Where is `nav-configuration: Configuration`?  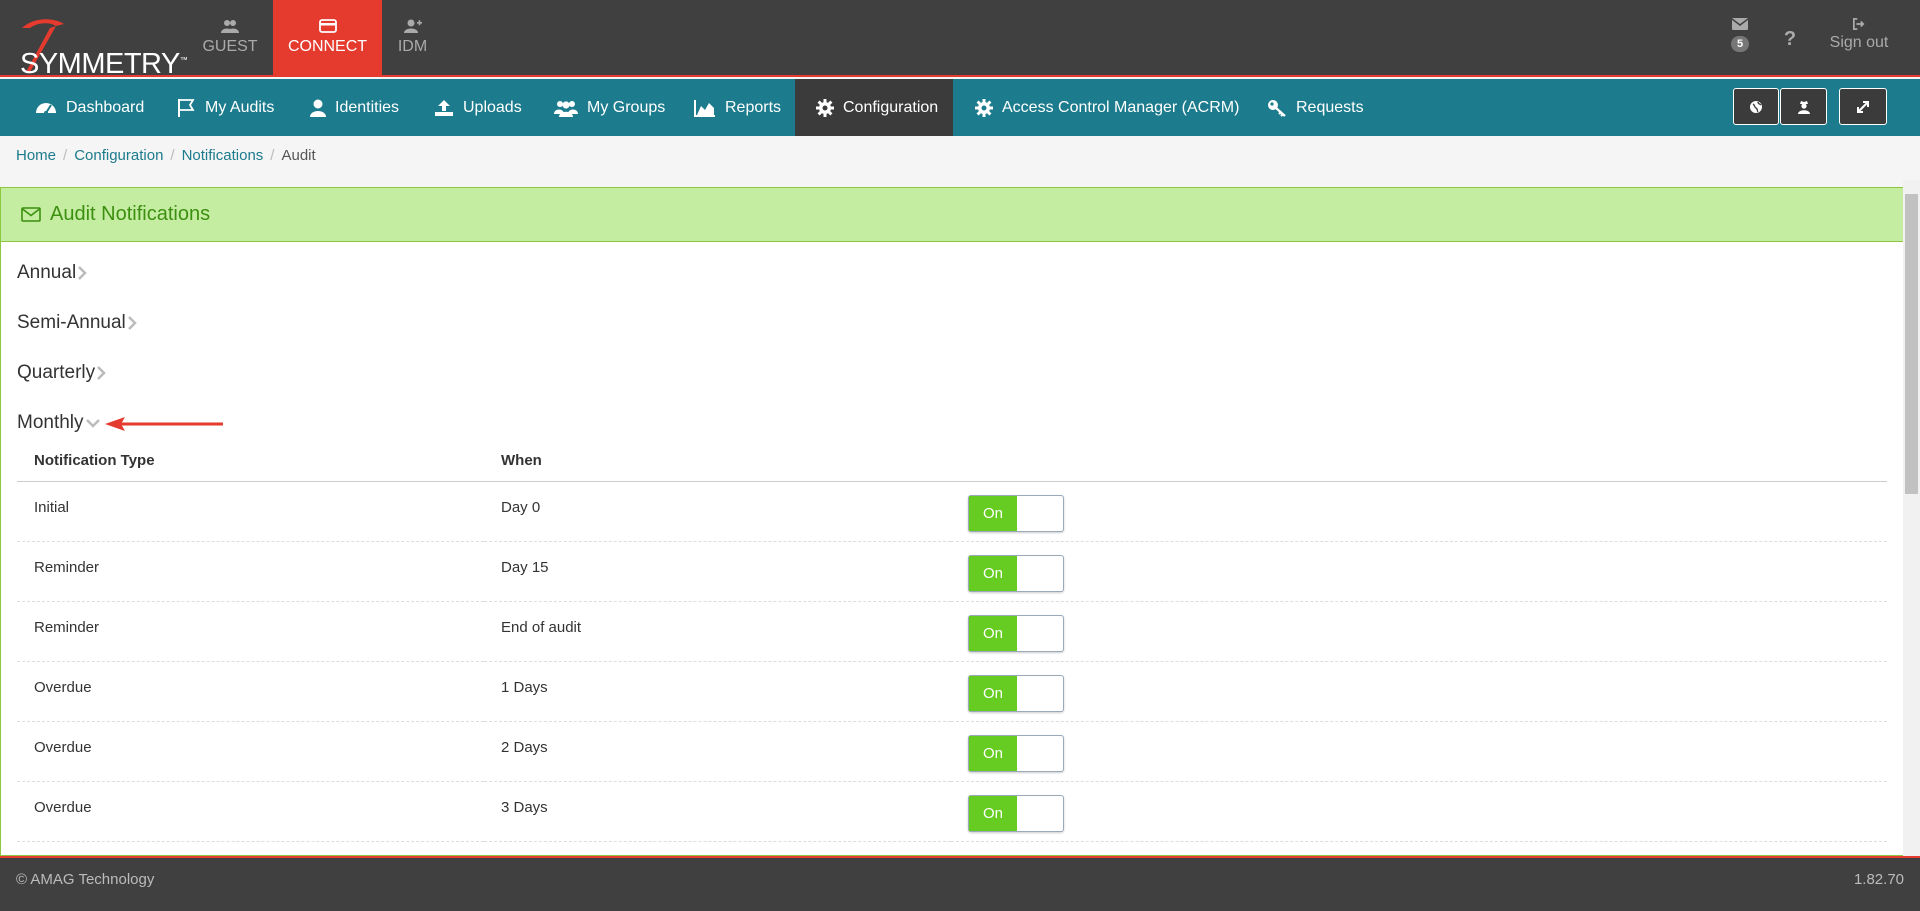
nav-configuration: Configuration is located at coordinates (874, 107).